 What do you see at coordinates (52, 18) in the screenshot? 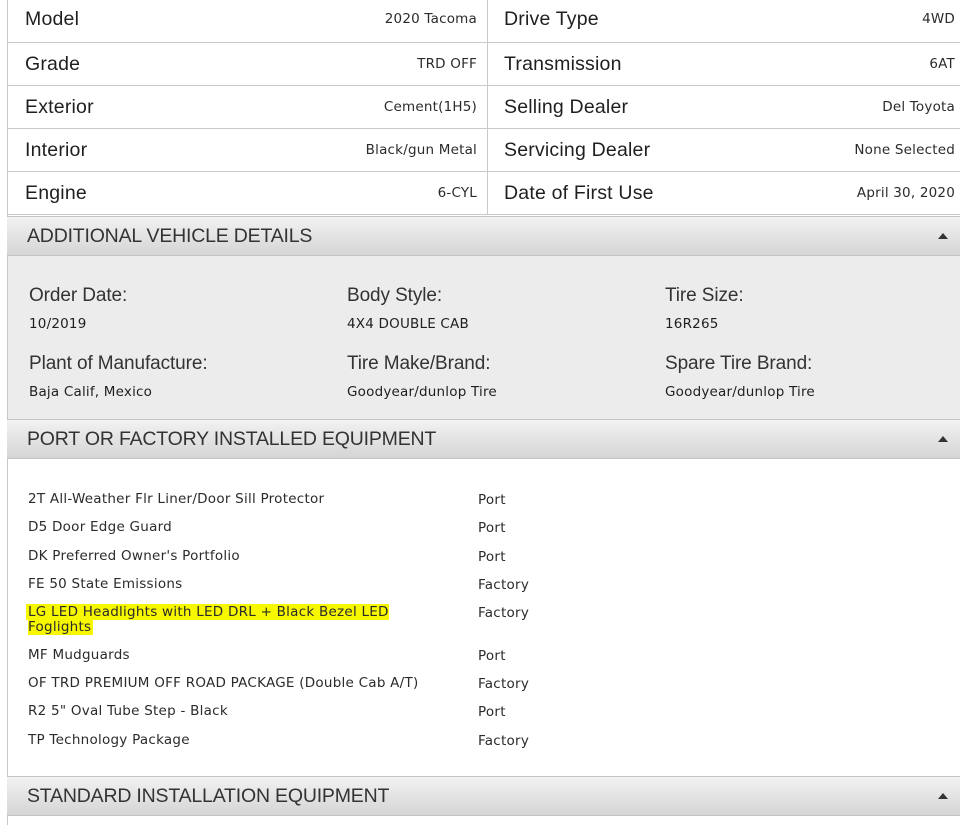
I see `spec-label: Model` at bounding box center [52, 18].